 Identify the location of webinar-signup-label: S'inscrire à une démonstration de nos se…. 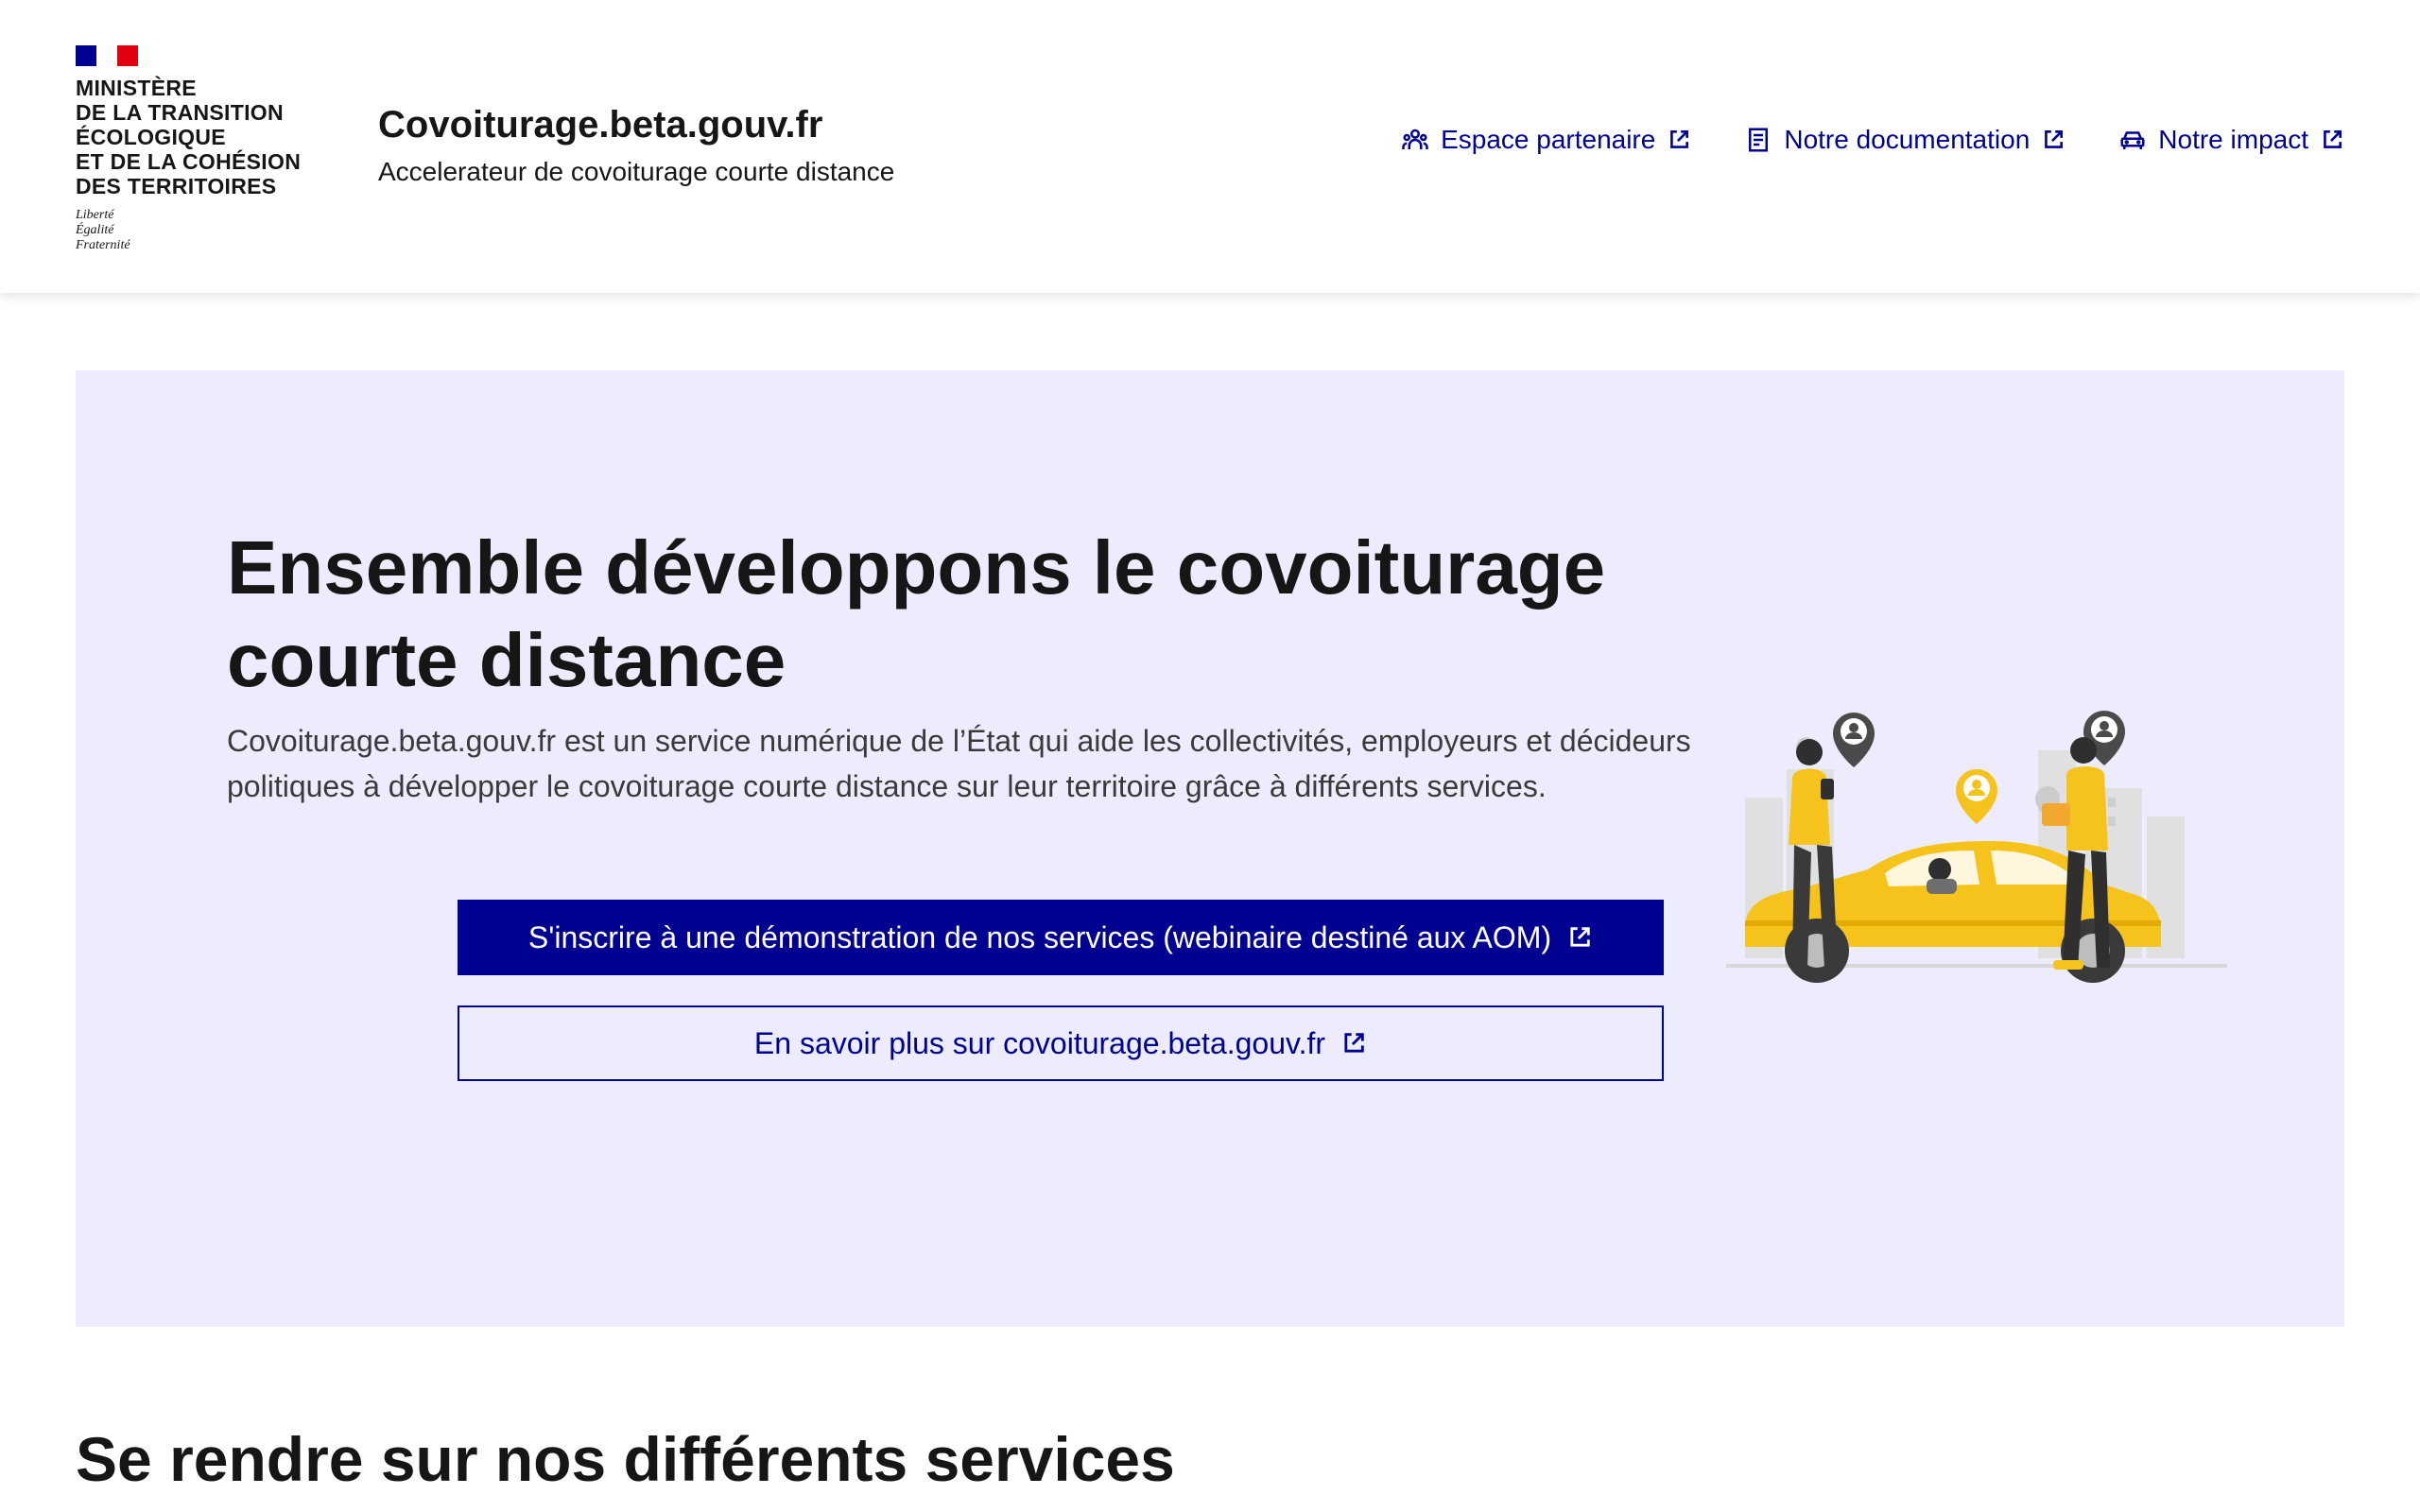
(1039, 936).